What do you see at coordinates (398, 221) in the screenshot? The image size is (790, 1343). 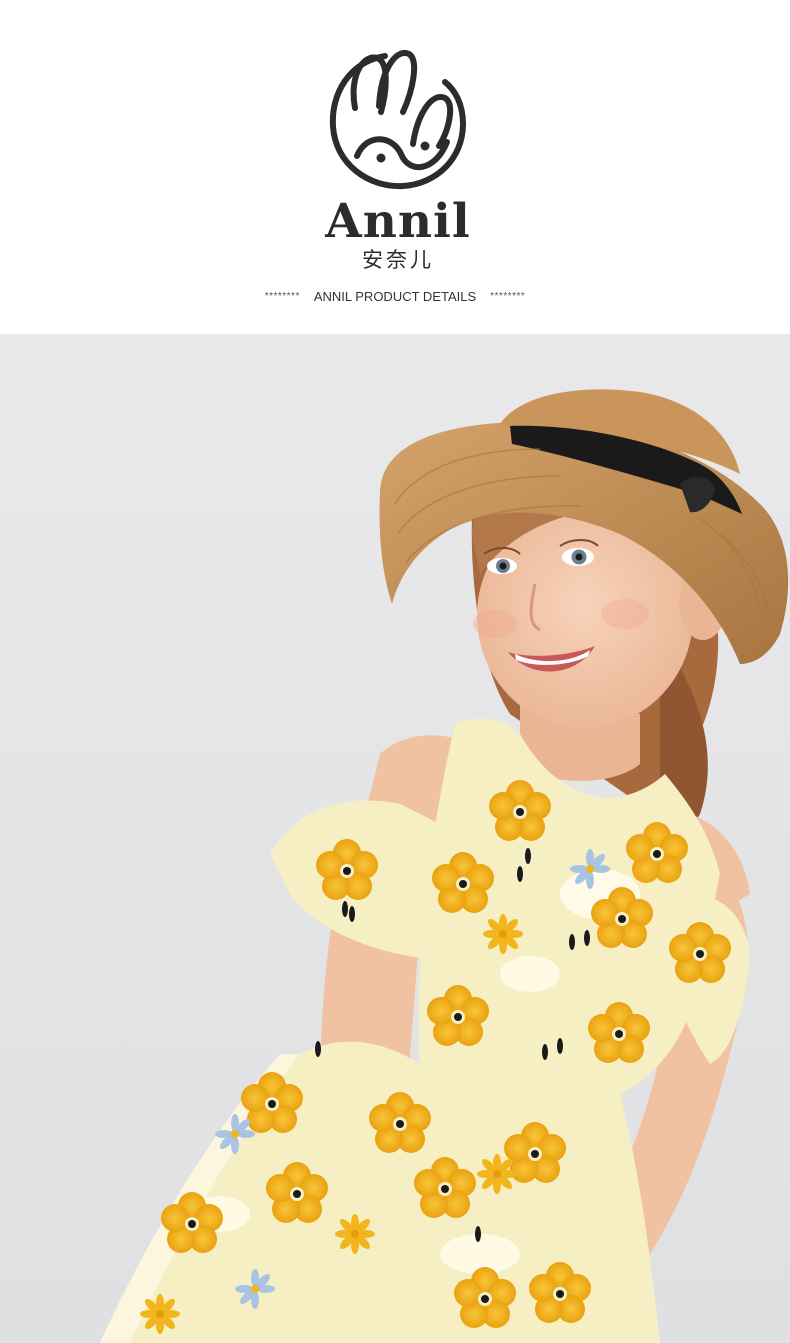 I see `brand-name: Annil` at bounding box center [398, 221].